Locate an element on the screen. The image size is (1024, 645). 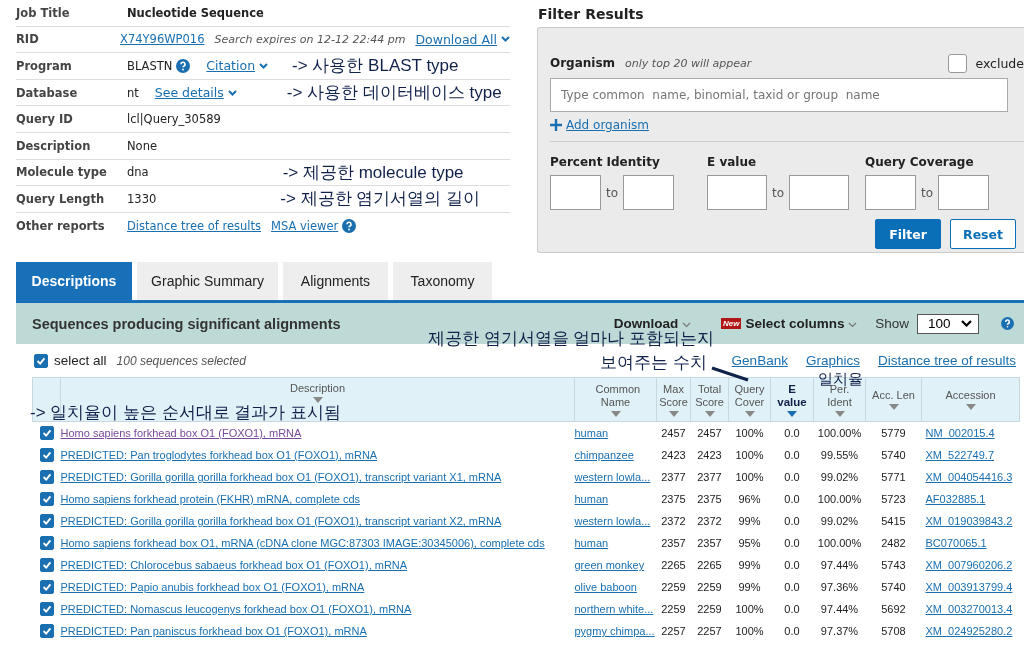
description-link: PREDICTED: Chlorocebus sabaeus forkhead box O1 (FOXO1), mRNA is located at coordinates (234, 565).